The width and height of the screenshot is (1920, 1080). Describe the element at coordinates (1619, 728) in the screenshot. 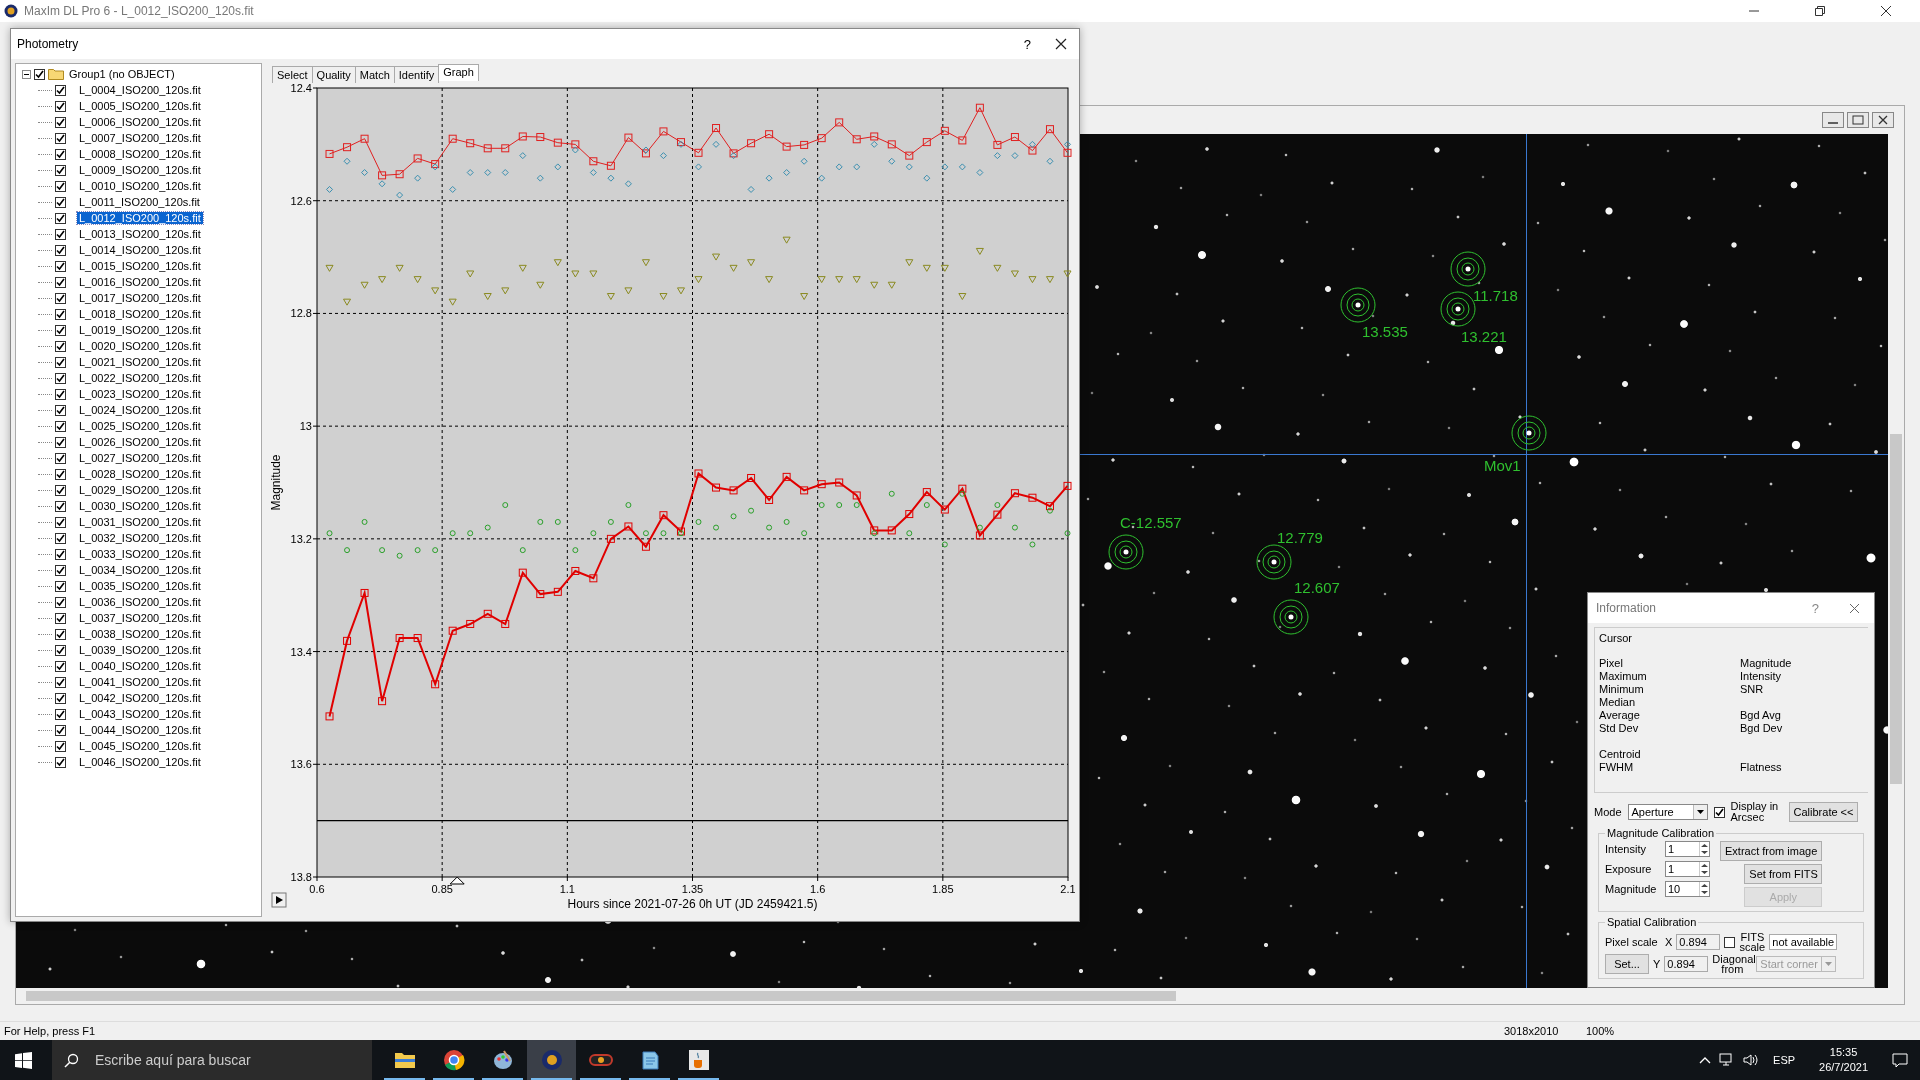

I see `readout-label: Std Dev` at that location.